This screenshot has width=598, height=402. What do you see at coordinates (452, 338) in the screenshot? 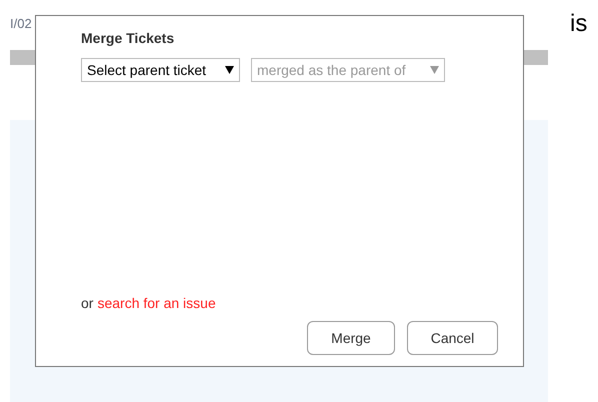
I see `cancel-button: Cancel` at bounding box center [452, 338].